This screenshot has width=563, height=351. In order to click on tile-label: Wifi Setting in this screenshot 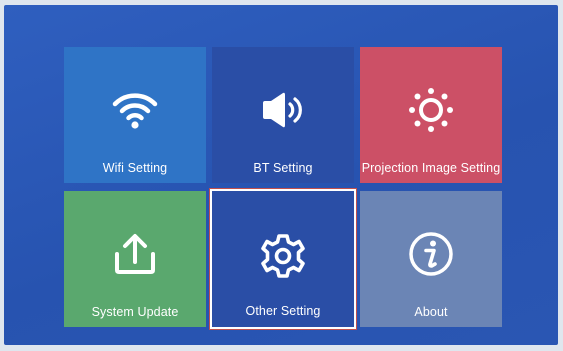, I will do `click(135, 168)`.